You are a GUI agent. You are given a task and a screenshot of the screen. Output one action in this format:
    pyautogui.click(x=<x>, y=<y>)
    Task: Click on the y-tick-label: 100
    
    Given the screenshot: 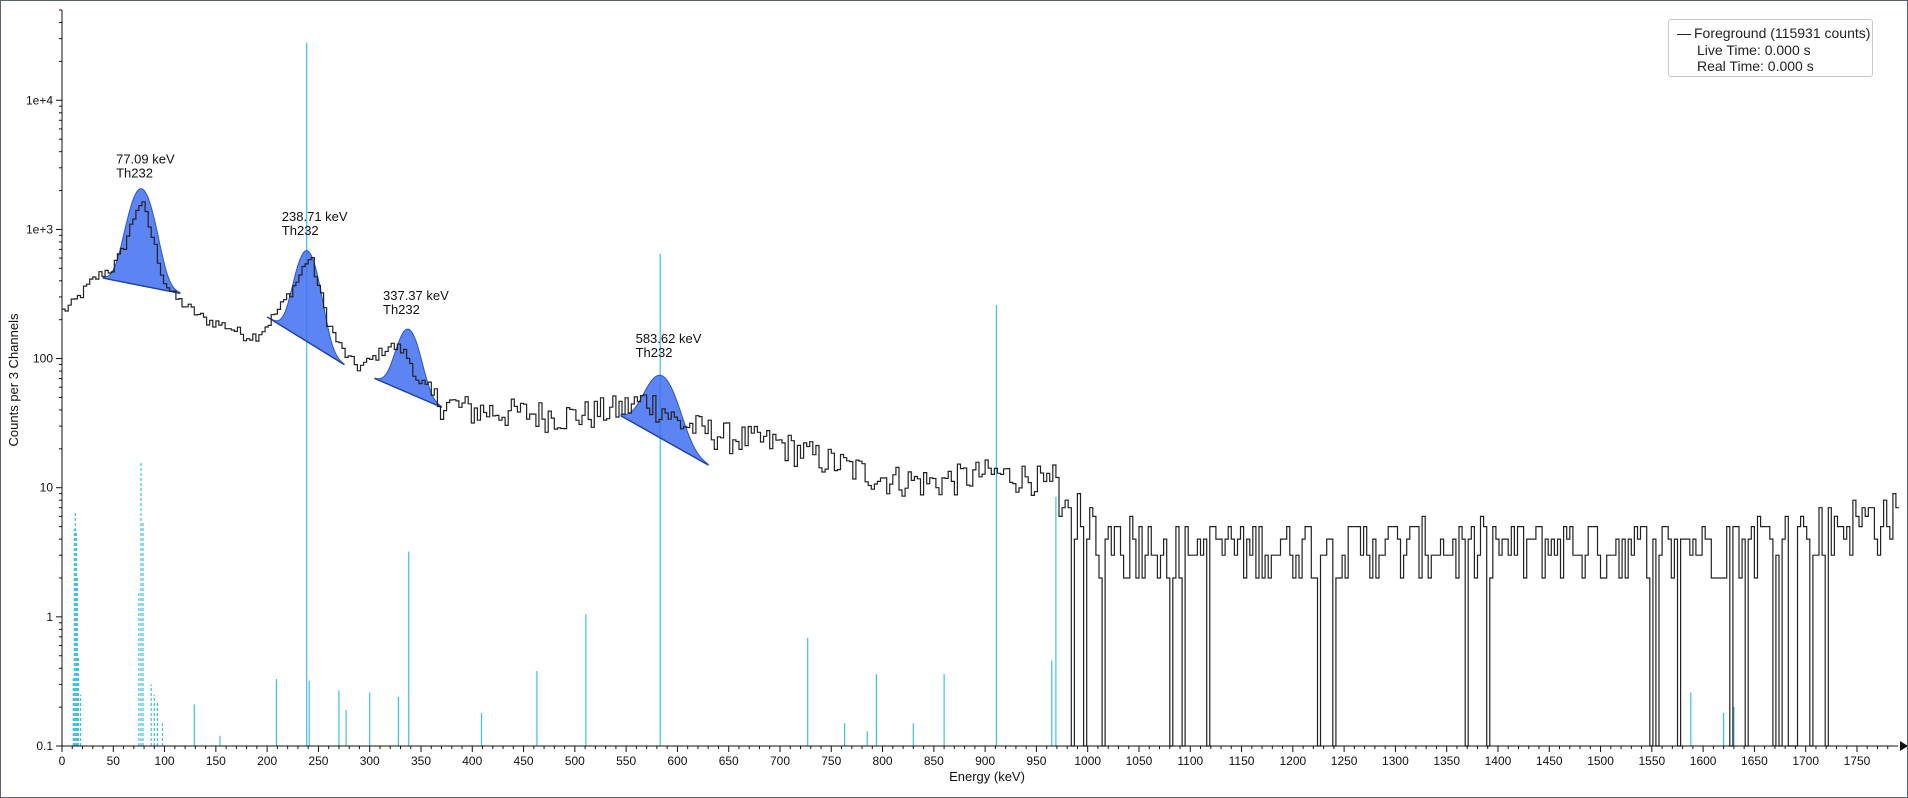 What is the action you would take?
    pyautogui.click(x=43, y=359)
    